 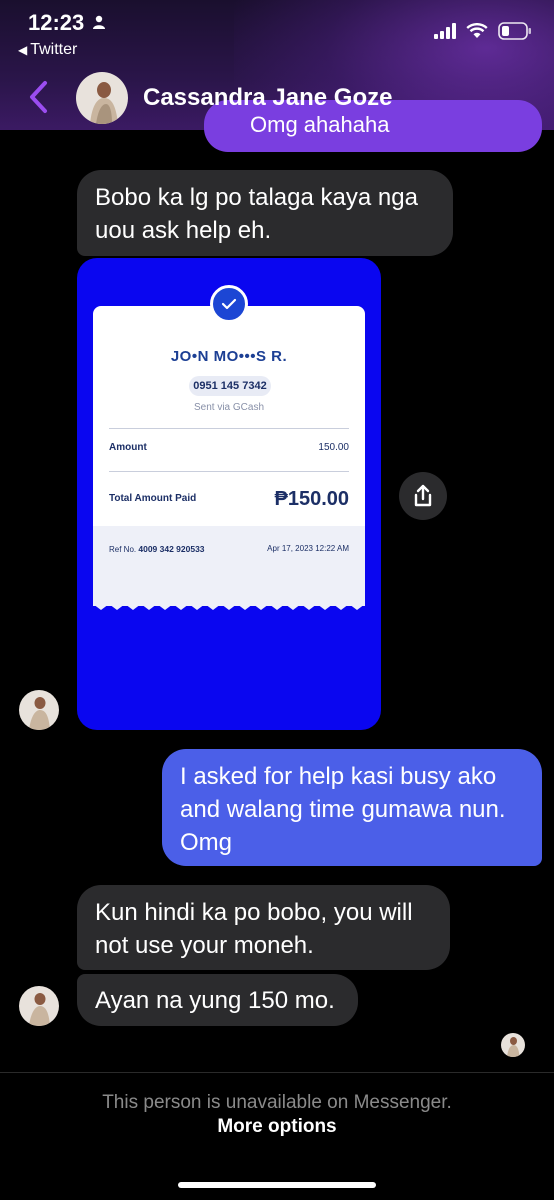 What do you see at coordinates (277, 1127) in the screenshot?
I see `more-options-link: More options` at bounding box center [277, 1127].